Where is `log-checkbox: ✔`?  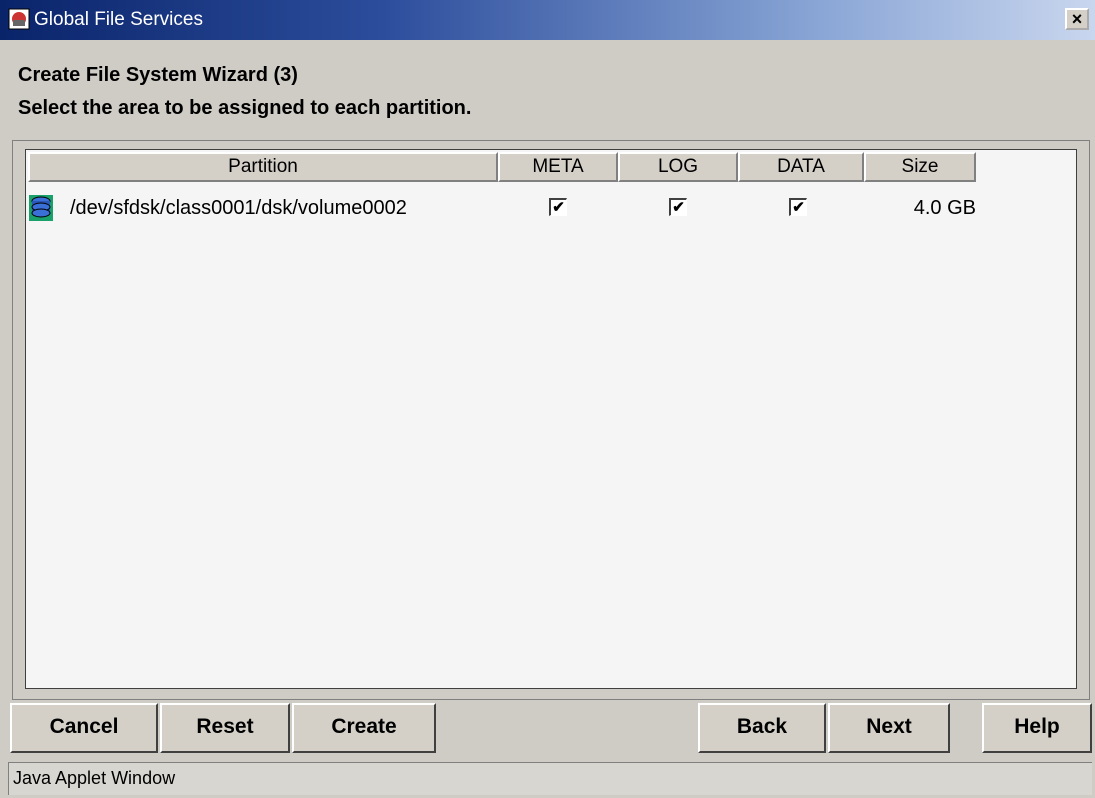 log-checkbox: ✔ is located at coordinates (678, 207).